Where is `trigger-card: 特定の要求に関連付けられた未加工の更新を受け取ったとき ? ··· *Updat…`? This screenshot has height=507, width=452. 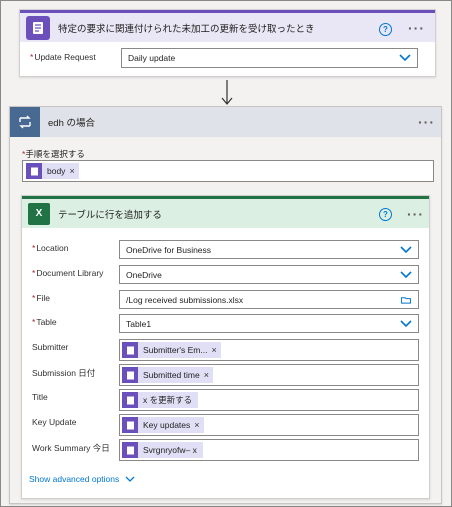
trigger-card: 特定の要求に関連付けられた未加工の更新を受け取ったとき ? ··· *Updat… is located at coordinates (227, 43).